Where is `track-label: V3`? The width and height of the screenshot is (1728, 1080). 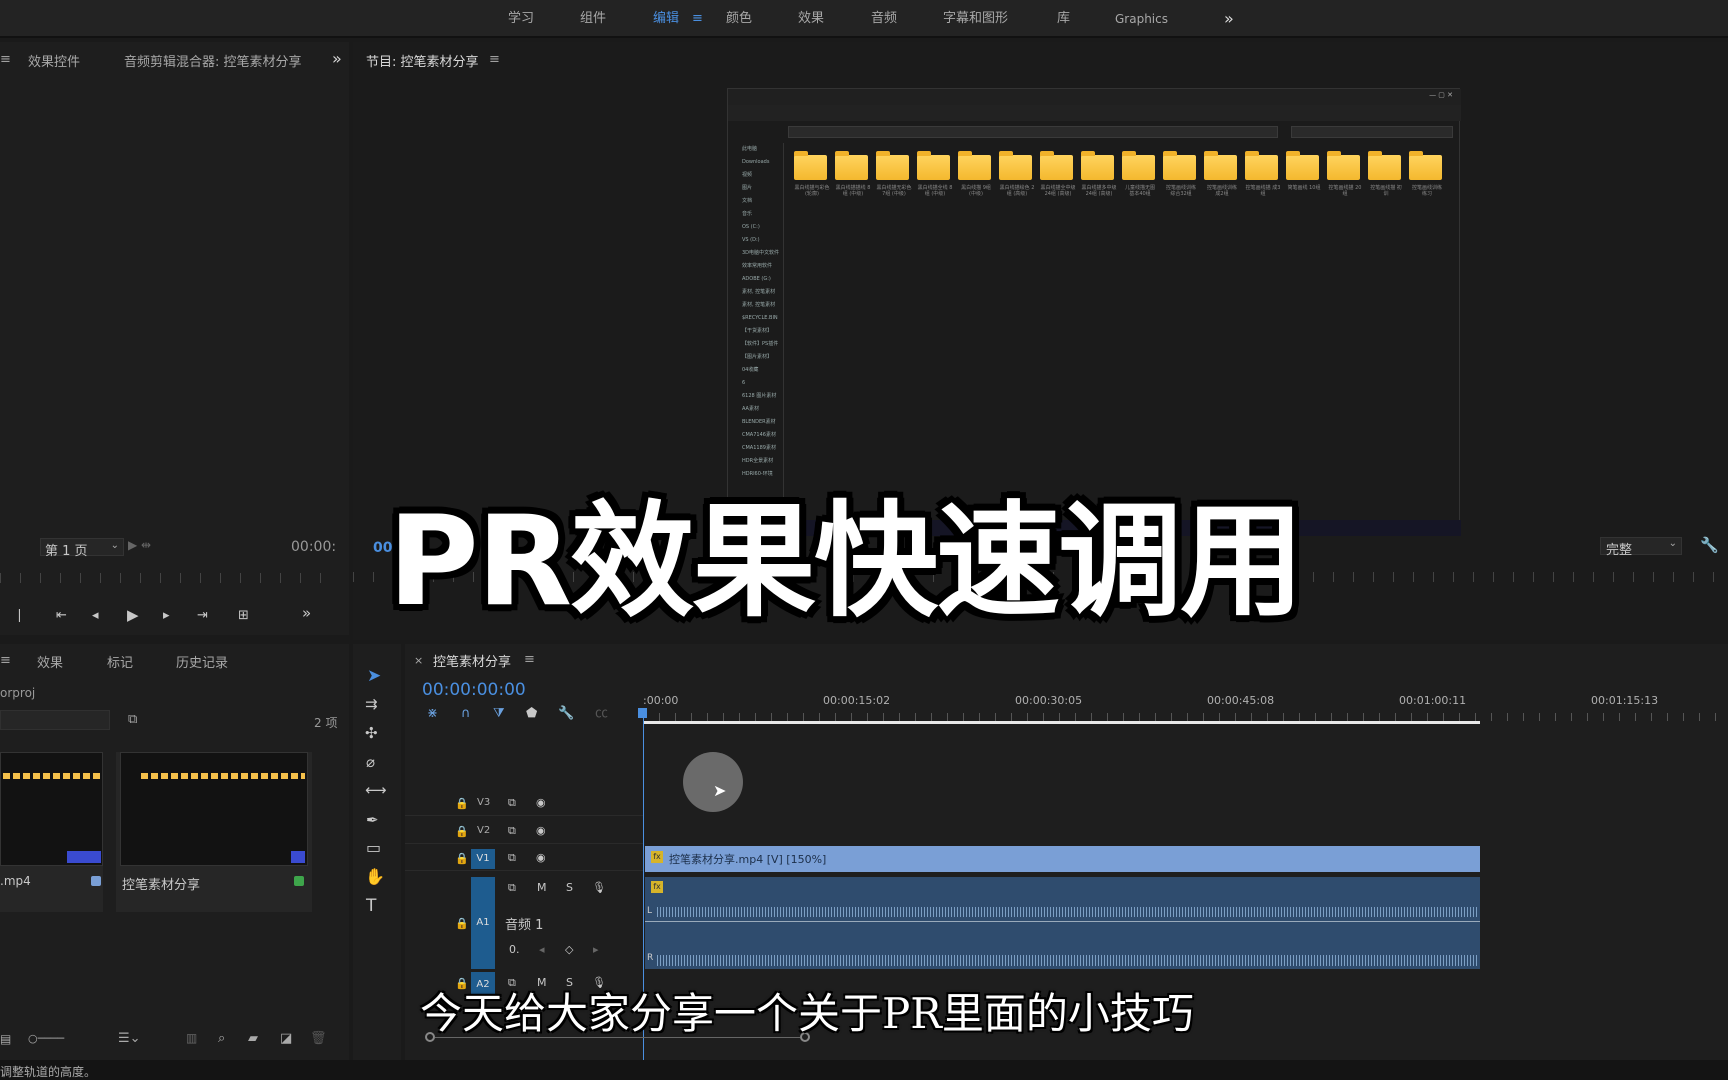 track-label: V3 is located at coordinates (483, 802).